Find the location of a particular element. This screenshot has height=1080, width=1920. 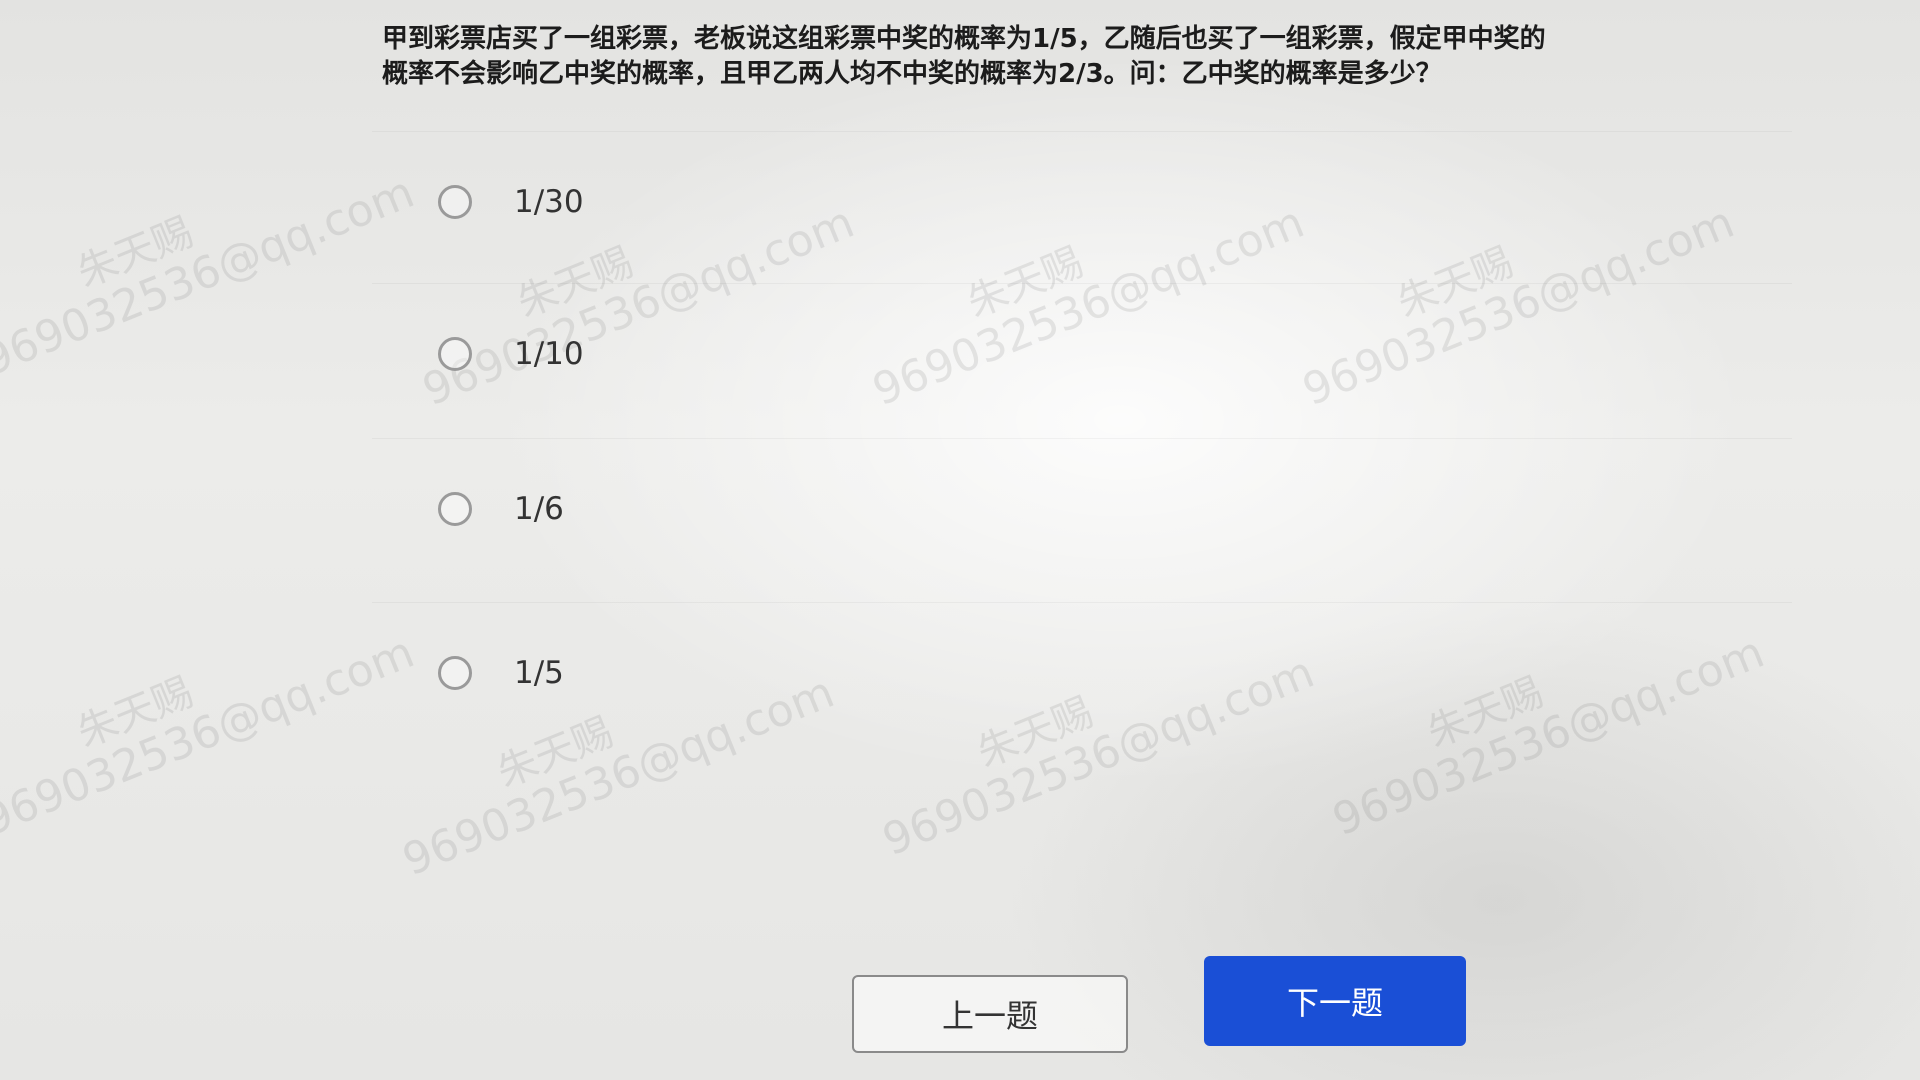

answer-option-4: 1/5 is located at coordinates (1082, 672).